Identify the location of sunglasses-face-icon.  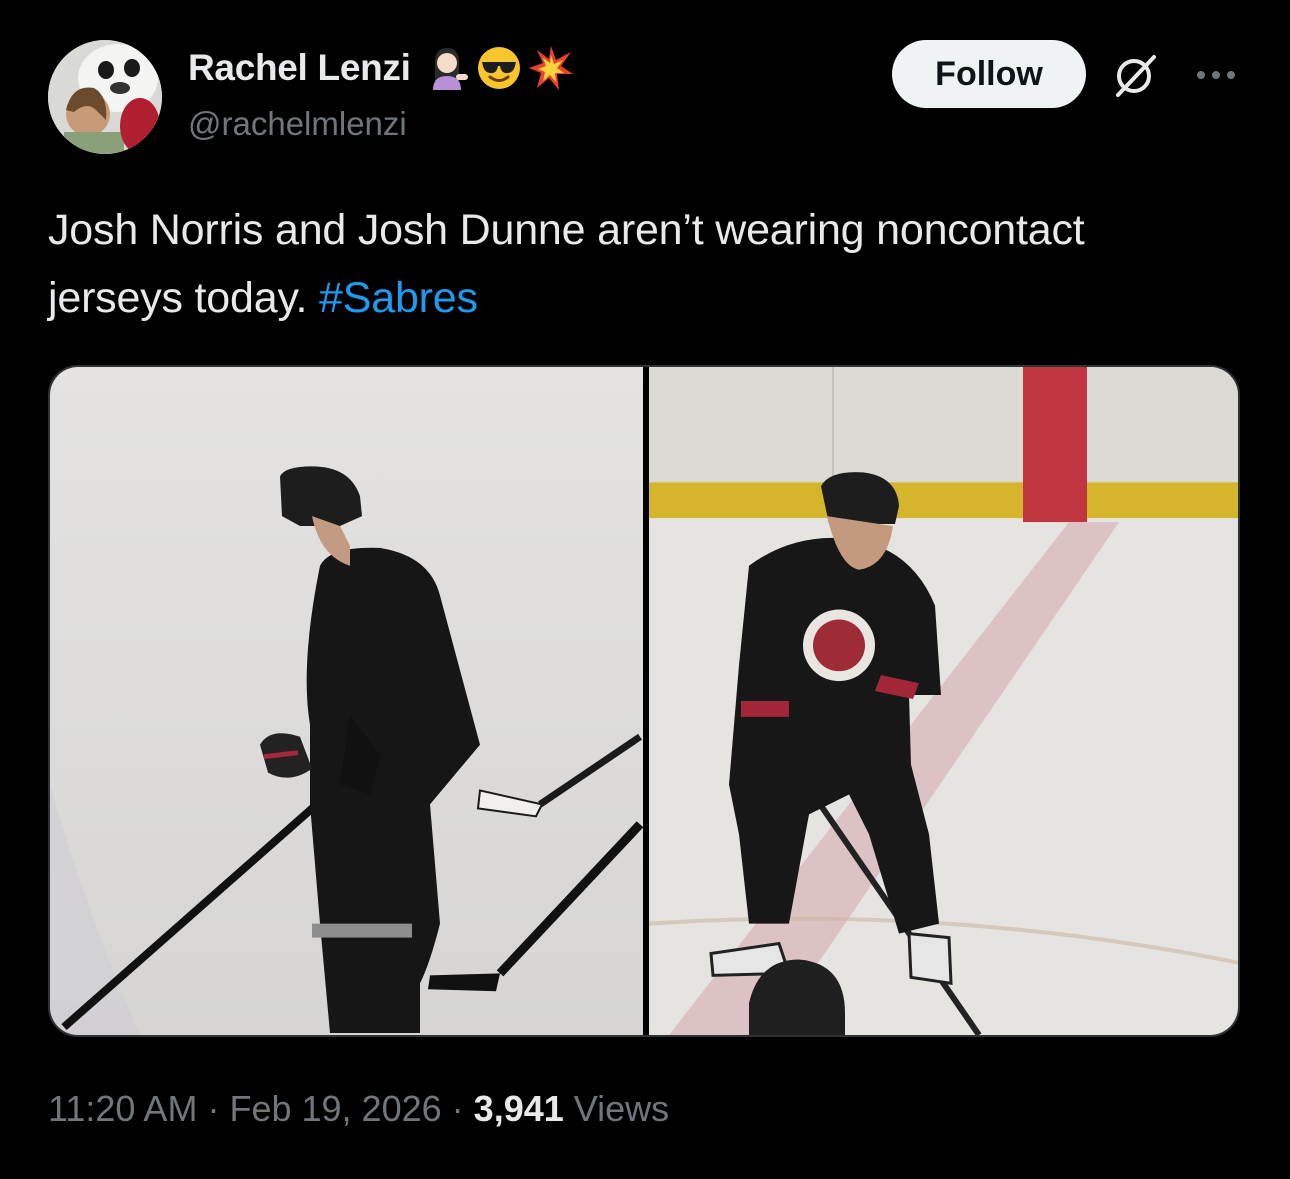
(499, 68).